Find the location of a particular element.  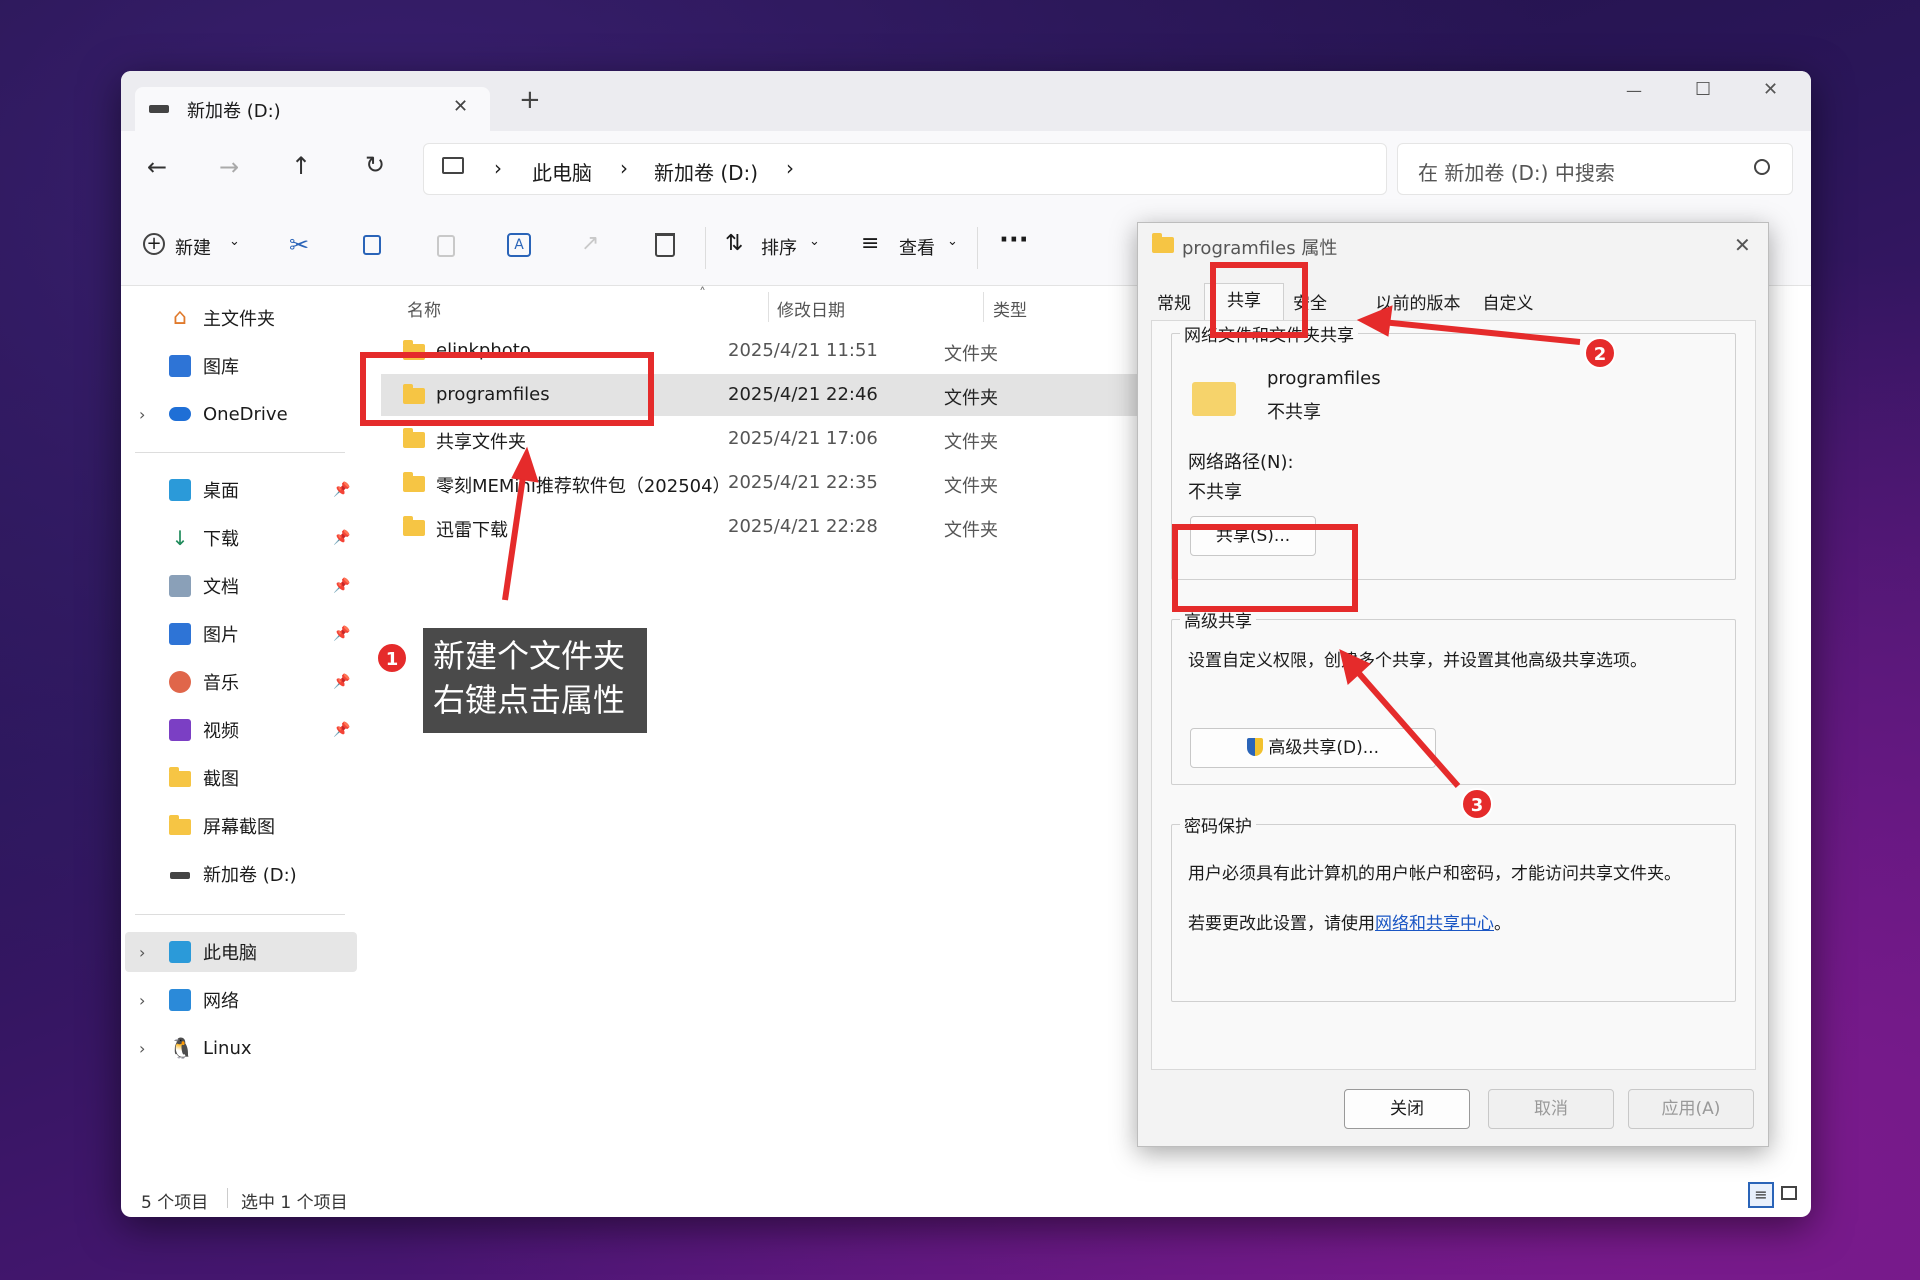

step-badge-2: 2 is located at coordinates (1600, 353).